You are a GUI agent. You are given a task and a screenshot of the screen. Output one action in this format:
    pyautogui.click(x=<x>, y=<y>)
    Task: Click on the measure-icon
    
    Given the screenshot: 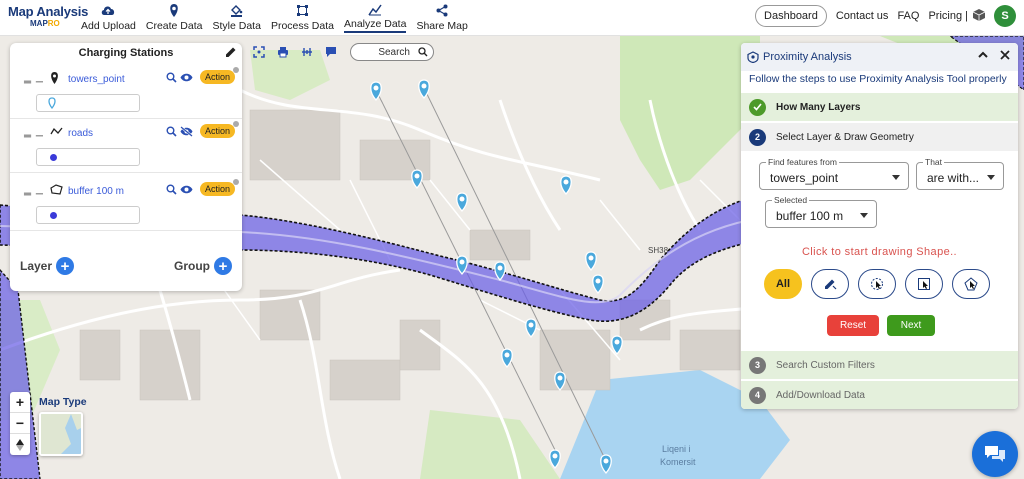 What is the action you would take?
    pyautogui.click(x=307, y=52)
    